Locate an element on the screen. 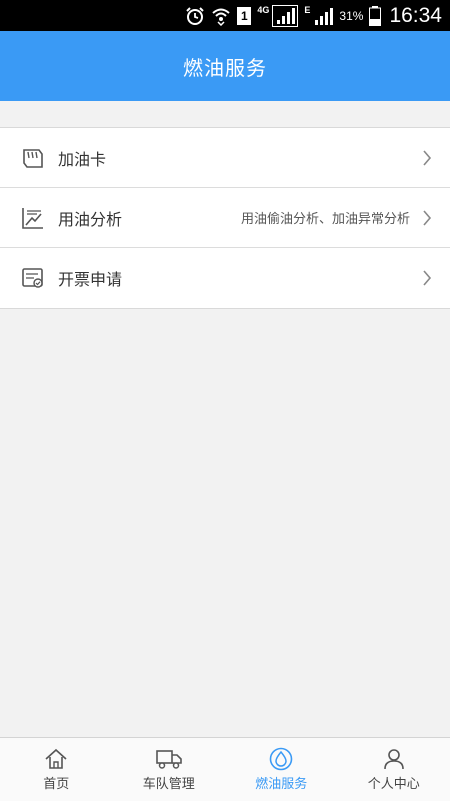  signal-4g-icon is located at coordinates (285, 16).